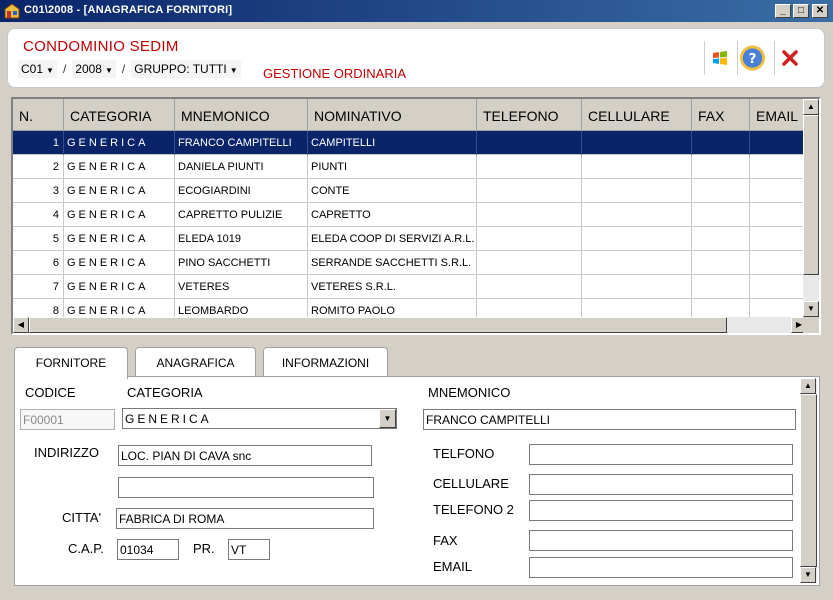 This screenshot has width=833, height=600. I want to click on management-label: GESTIONE ORDINARIA, so click(335, 73).